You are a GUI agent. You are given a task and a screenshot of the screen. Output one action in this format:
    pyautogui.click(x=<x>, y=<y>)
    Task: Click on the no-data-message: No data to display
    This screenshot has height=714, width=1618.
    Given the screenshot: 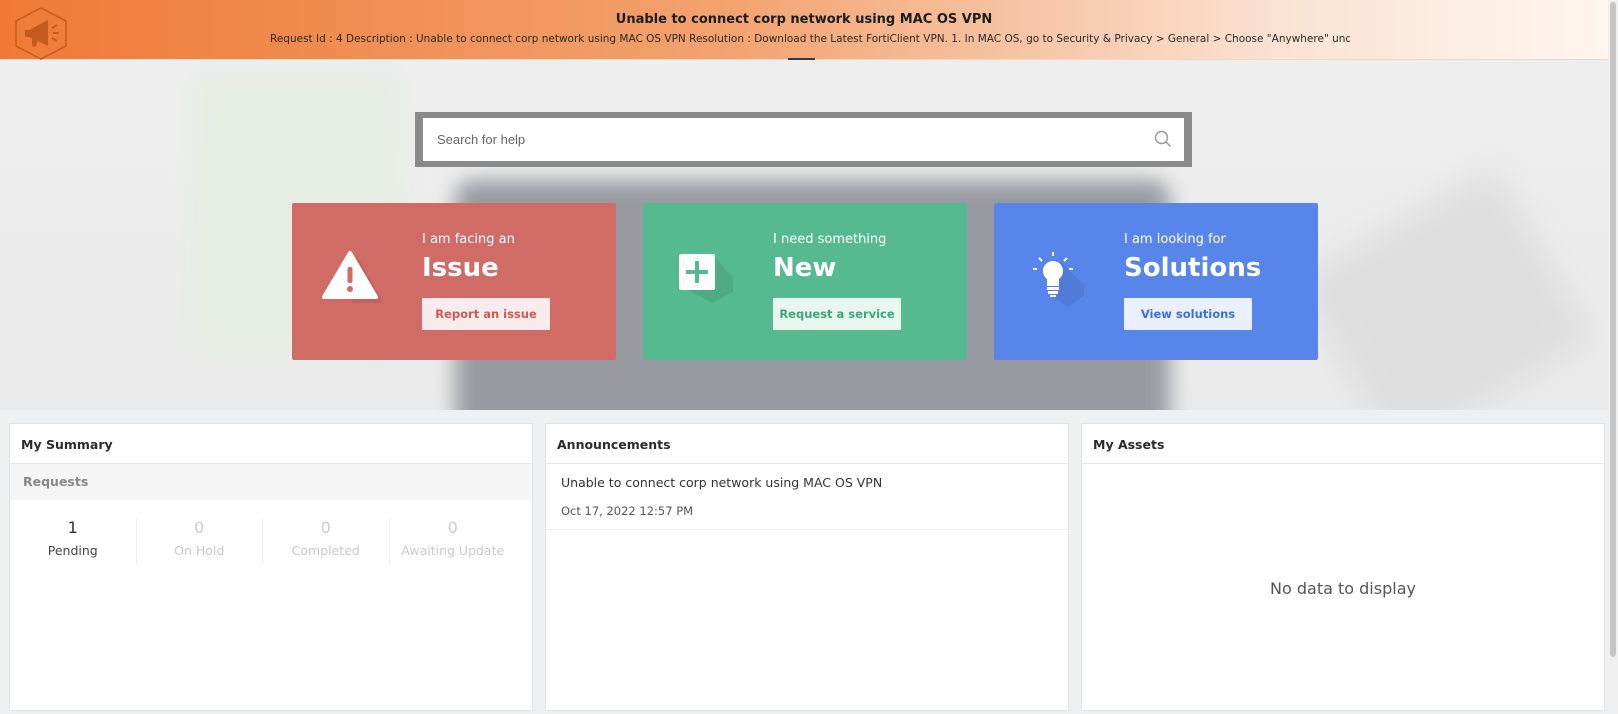 What is the action you would take?
    pyautogui.click(x=1343, y=588)
    